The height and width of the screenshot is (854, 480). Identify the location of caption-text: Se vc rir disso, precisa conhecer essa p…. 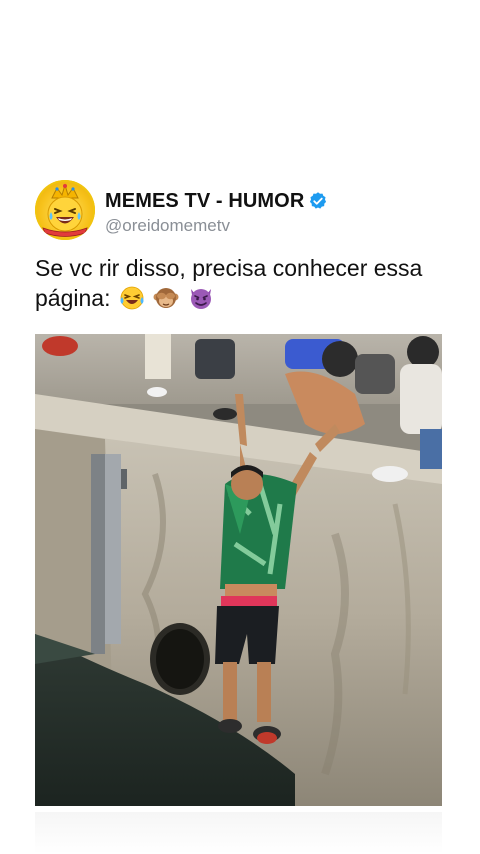
(229, 283).